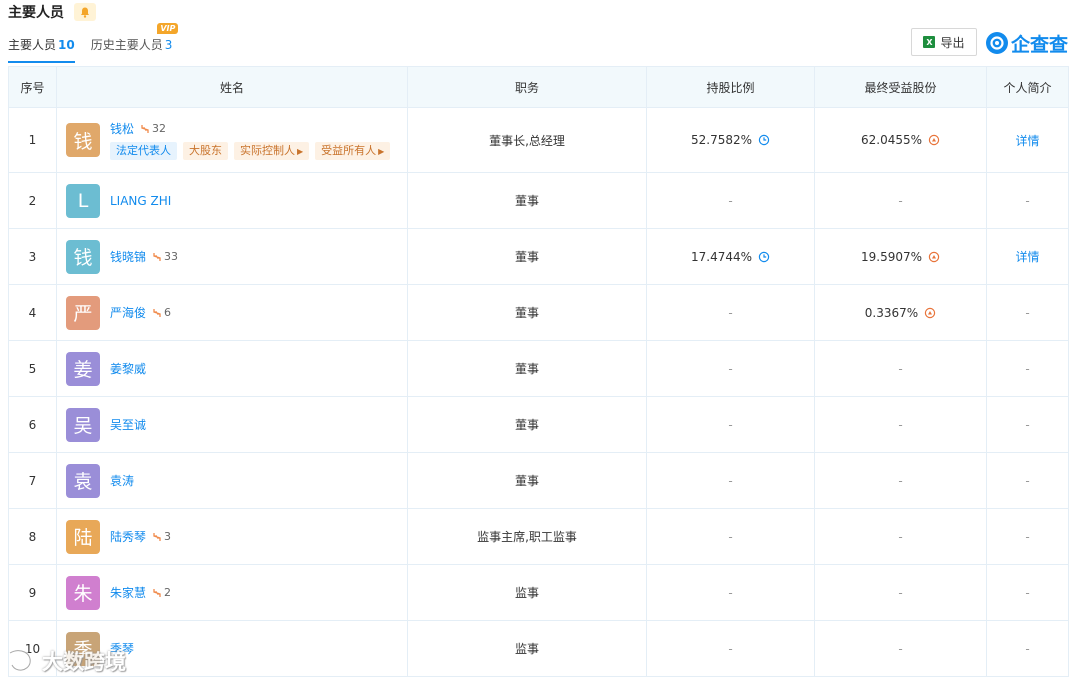 The image size is (1080, 684). Describe the element at coordinates (721, 140) in the screenshot. I see `share-value: 52.7582%` at that location.